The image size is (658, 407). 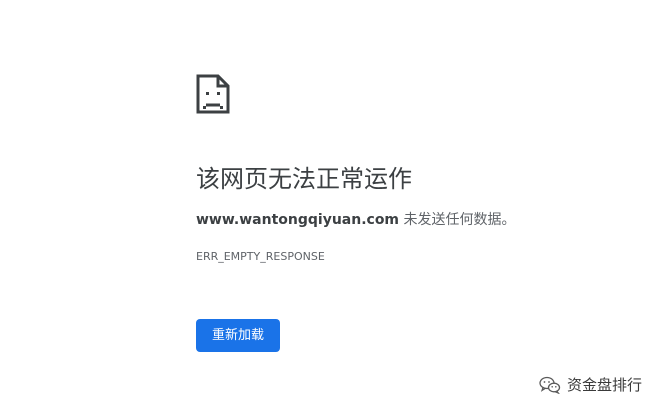 I want to click on error-message: www.wantongqiyuan.com 未发送任何数据。, so click(x=355, y=220).